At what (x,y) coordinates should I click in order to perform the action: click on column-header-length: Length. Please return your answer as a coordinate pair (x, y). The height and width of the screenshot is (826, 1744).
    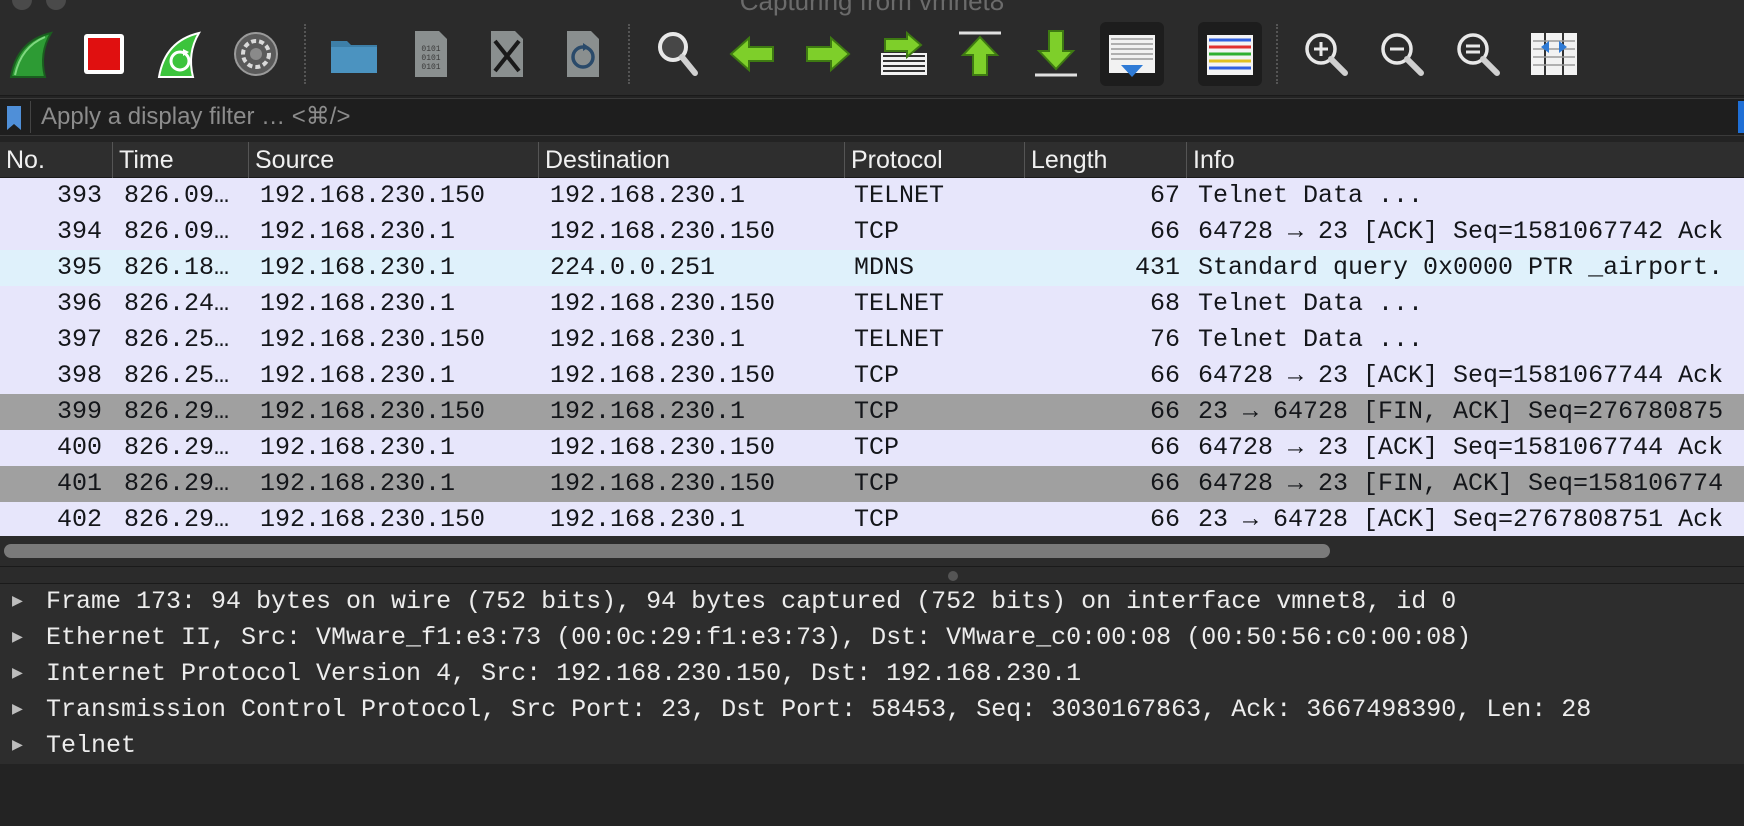
    Looking at the image, I should click on (1105, 160).